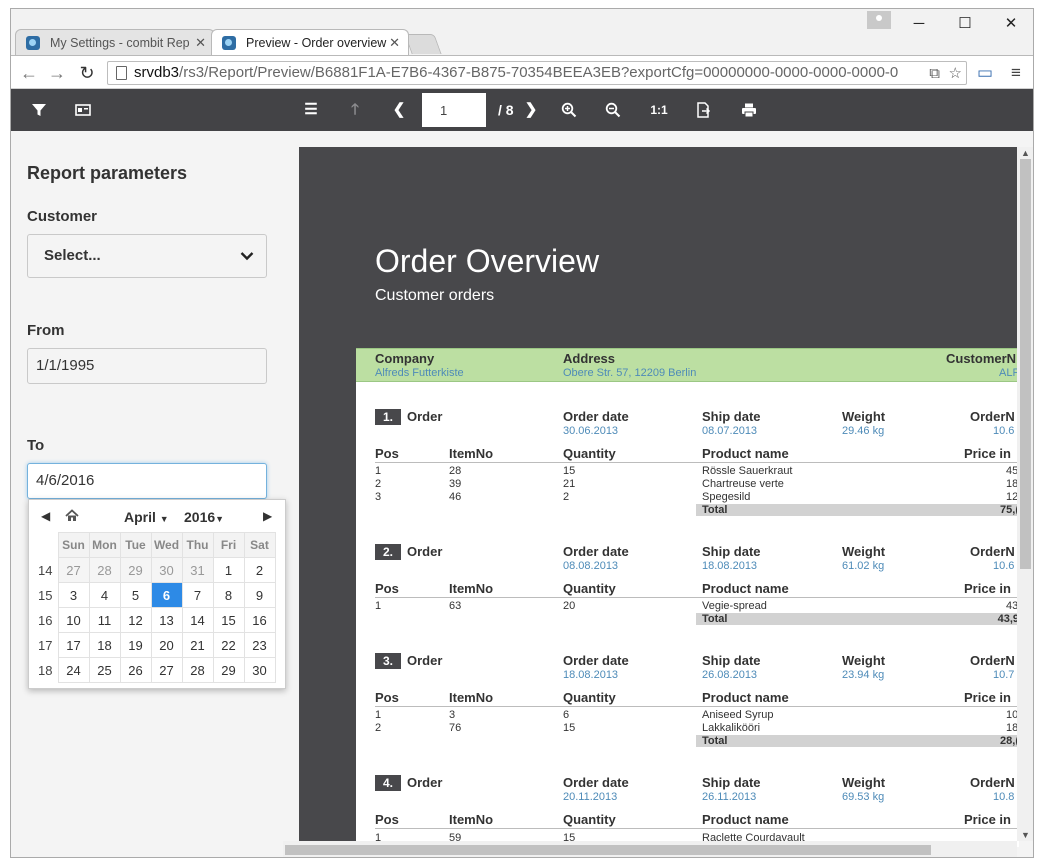 This screenshot has width=1044, height=867. Describe the element at coordinates (745, 588) in the screenshot. I see `product-header: Product name` at that location.